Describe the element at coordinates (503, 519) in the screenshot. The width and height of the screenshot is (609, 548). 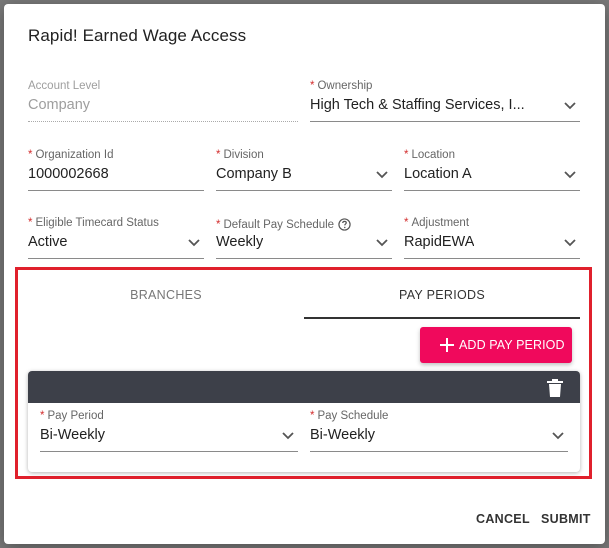
I see `cancel-button: CANCEL` at that location.